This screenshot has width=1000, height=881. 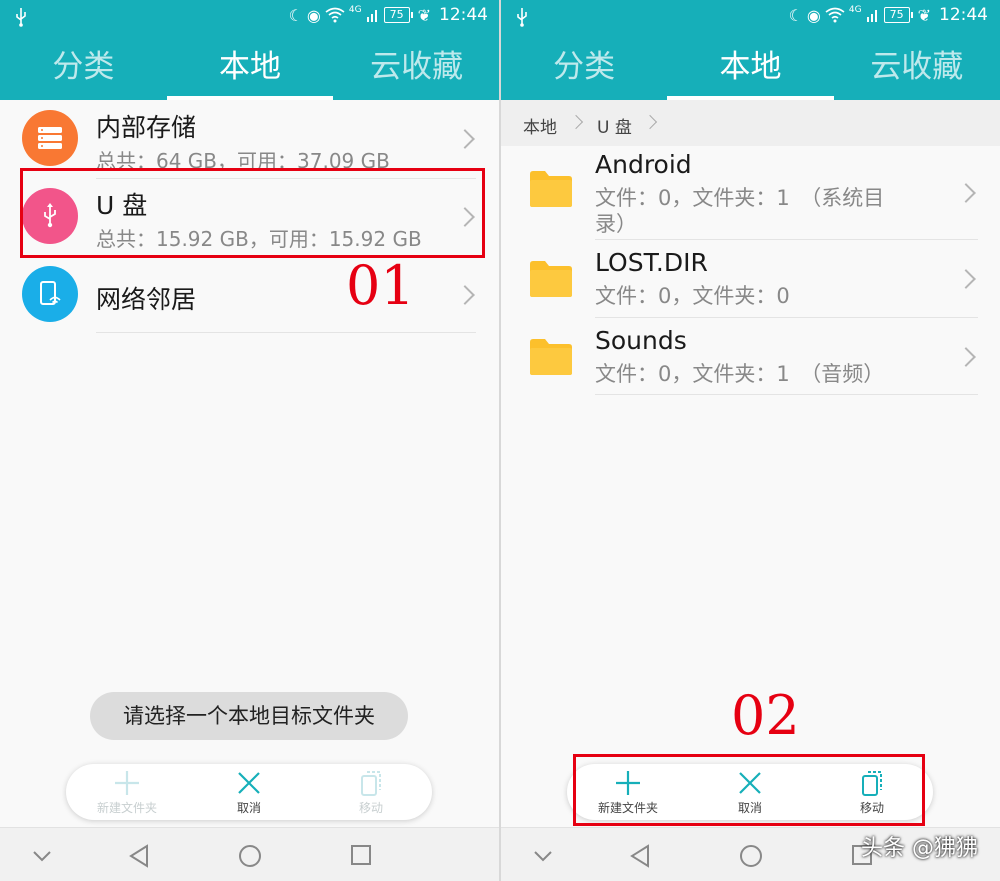 What do you see at coordinates (250, 295) in the screenshot?
I see `storage-item-network: 网络邻居` at bounding box center [250, 295].